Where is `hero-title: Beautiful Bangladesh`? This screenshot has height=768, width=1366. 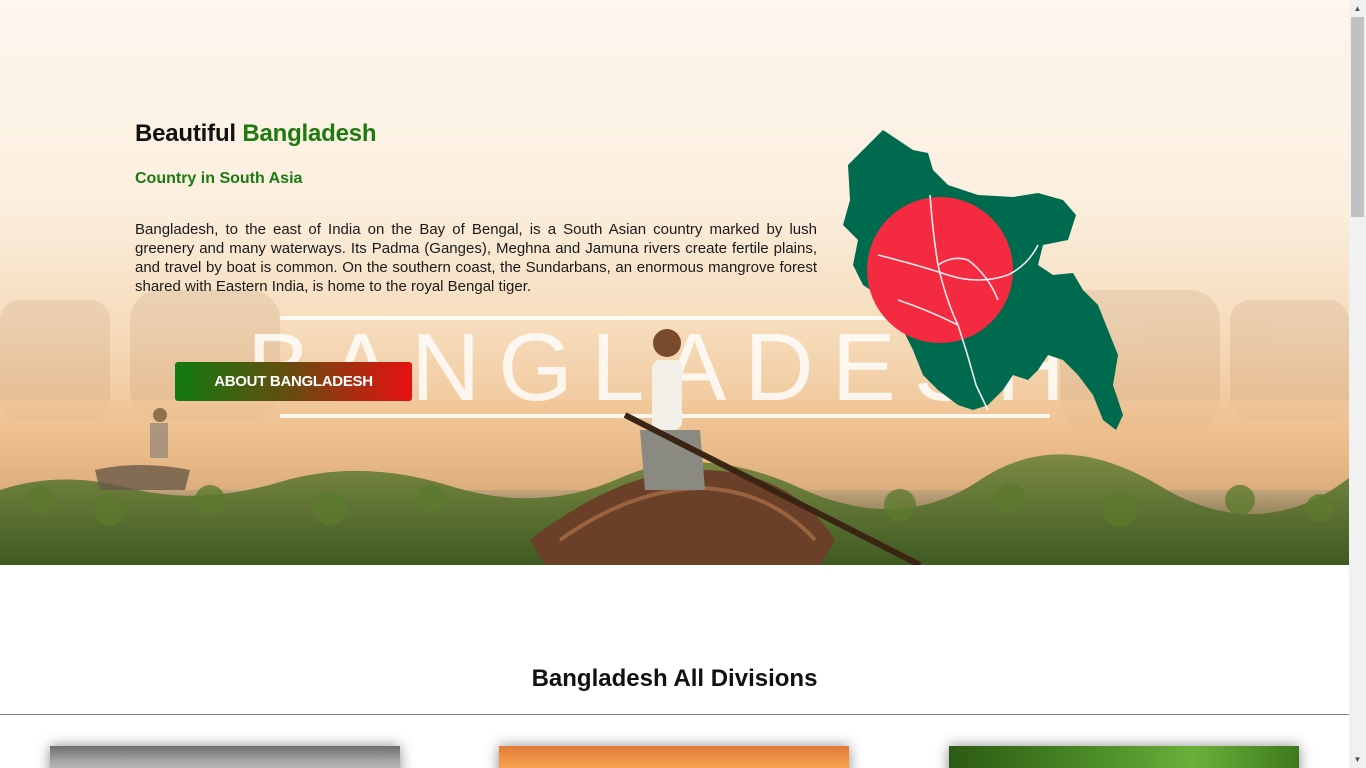 hero-title: Beautiful Bangladesh is located at coordinates (256, 134).